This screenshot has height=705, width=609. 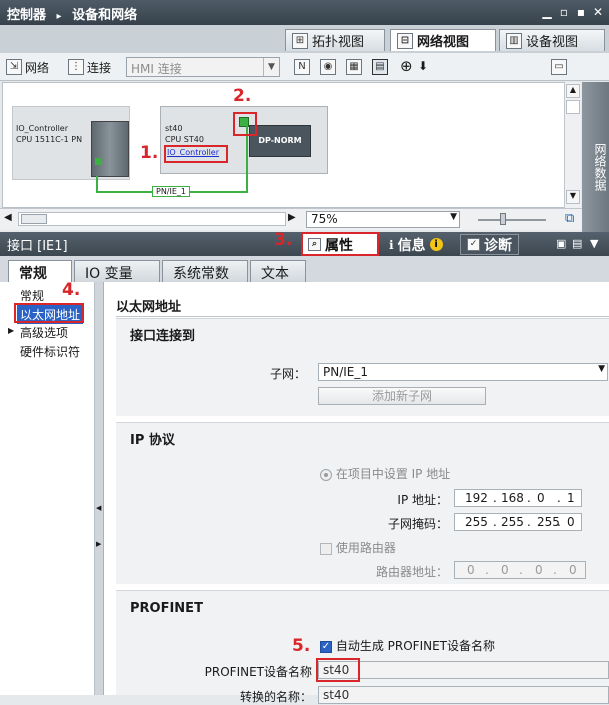 I want to click on tab-label: 信息, so click(x=411, y=245).